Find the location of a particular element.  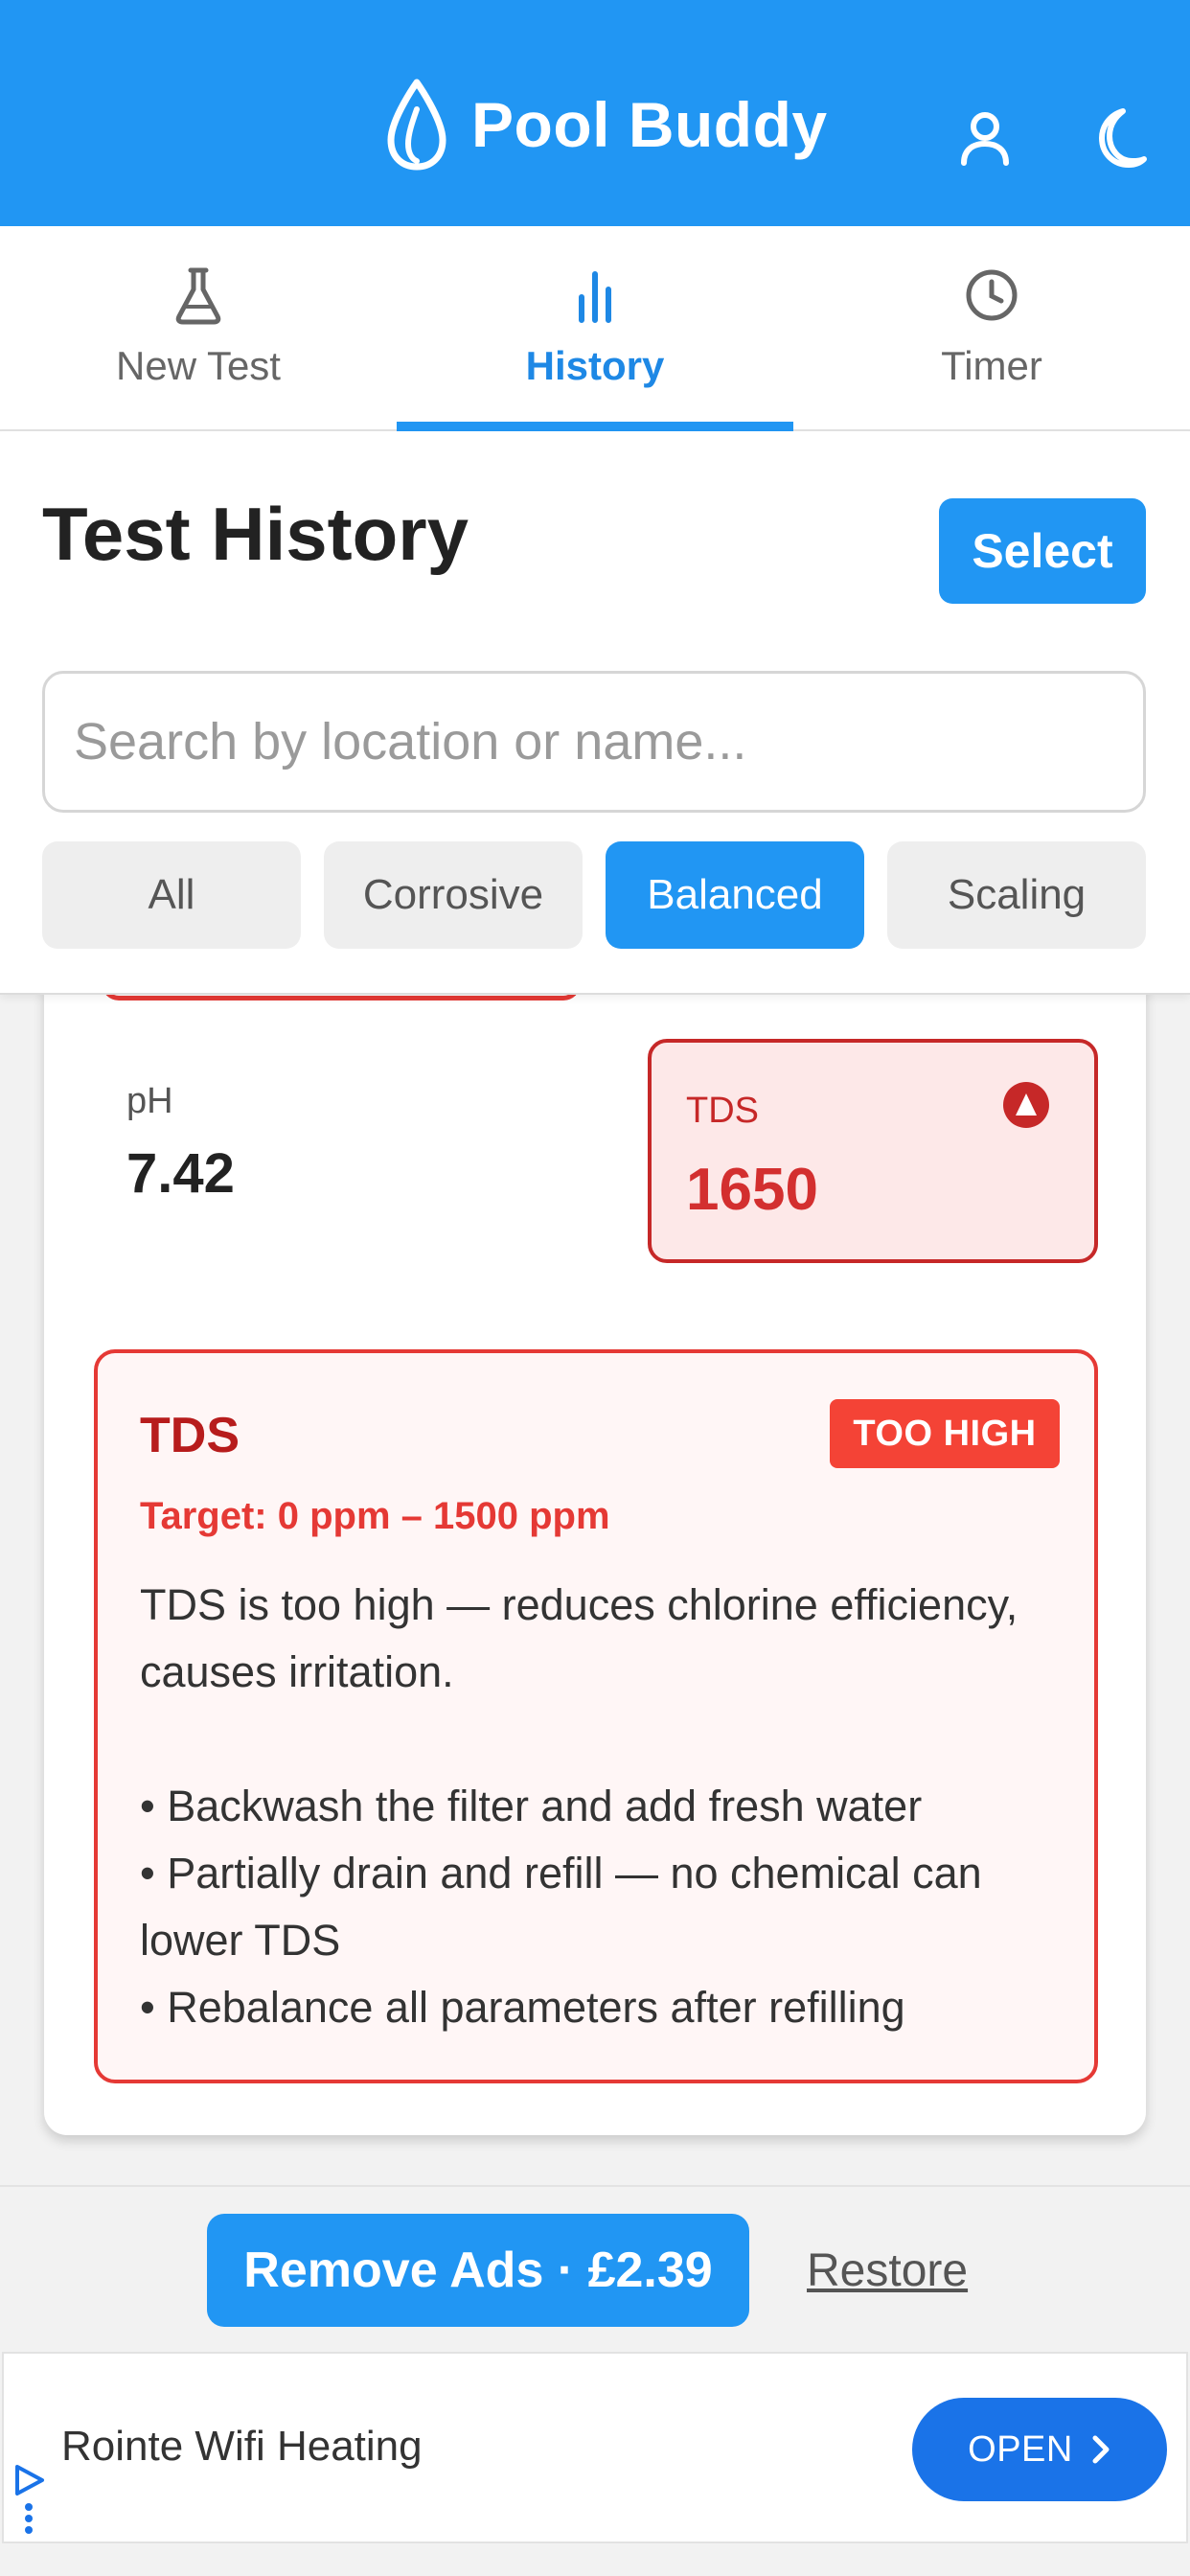

select-button: Select is located at coordinates (1042, 551).